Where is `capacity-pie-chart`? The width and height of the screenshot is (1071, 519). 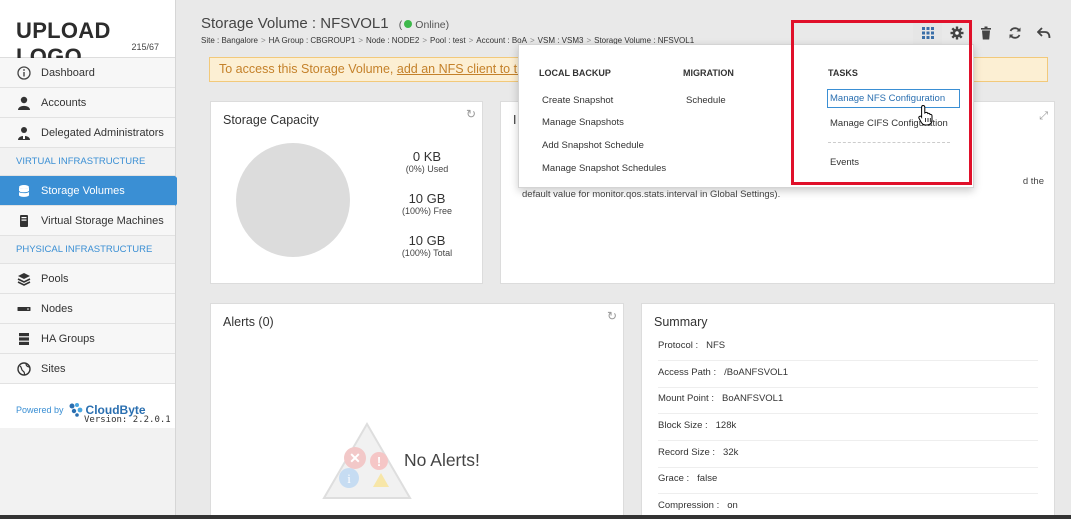
capacity-pie-chart is located at coordinates (293, 200).